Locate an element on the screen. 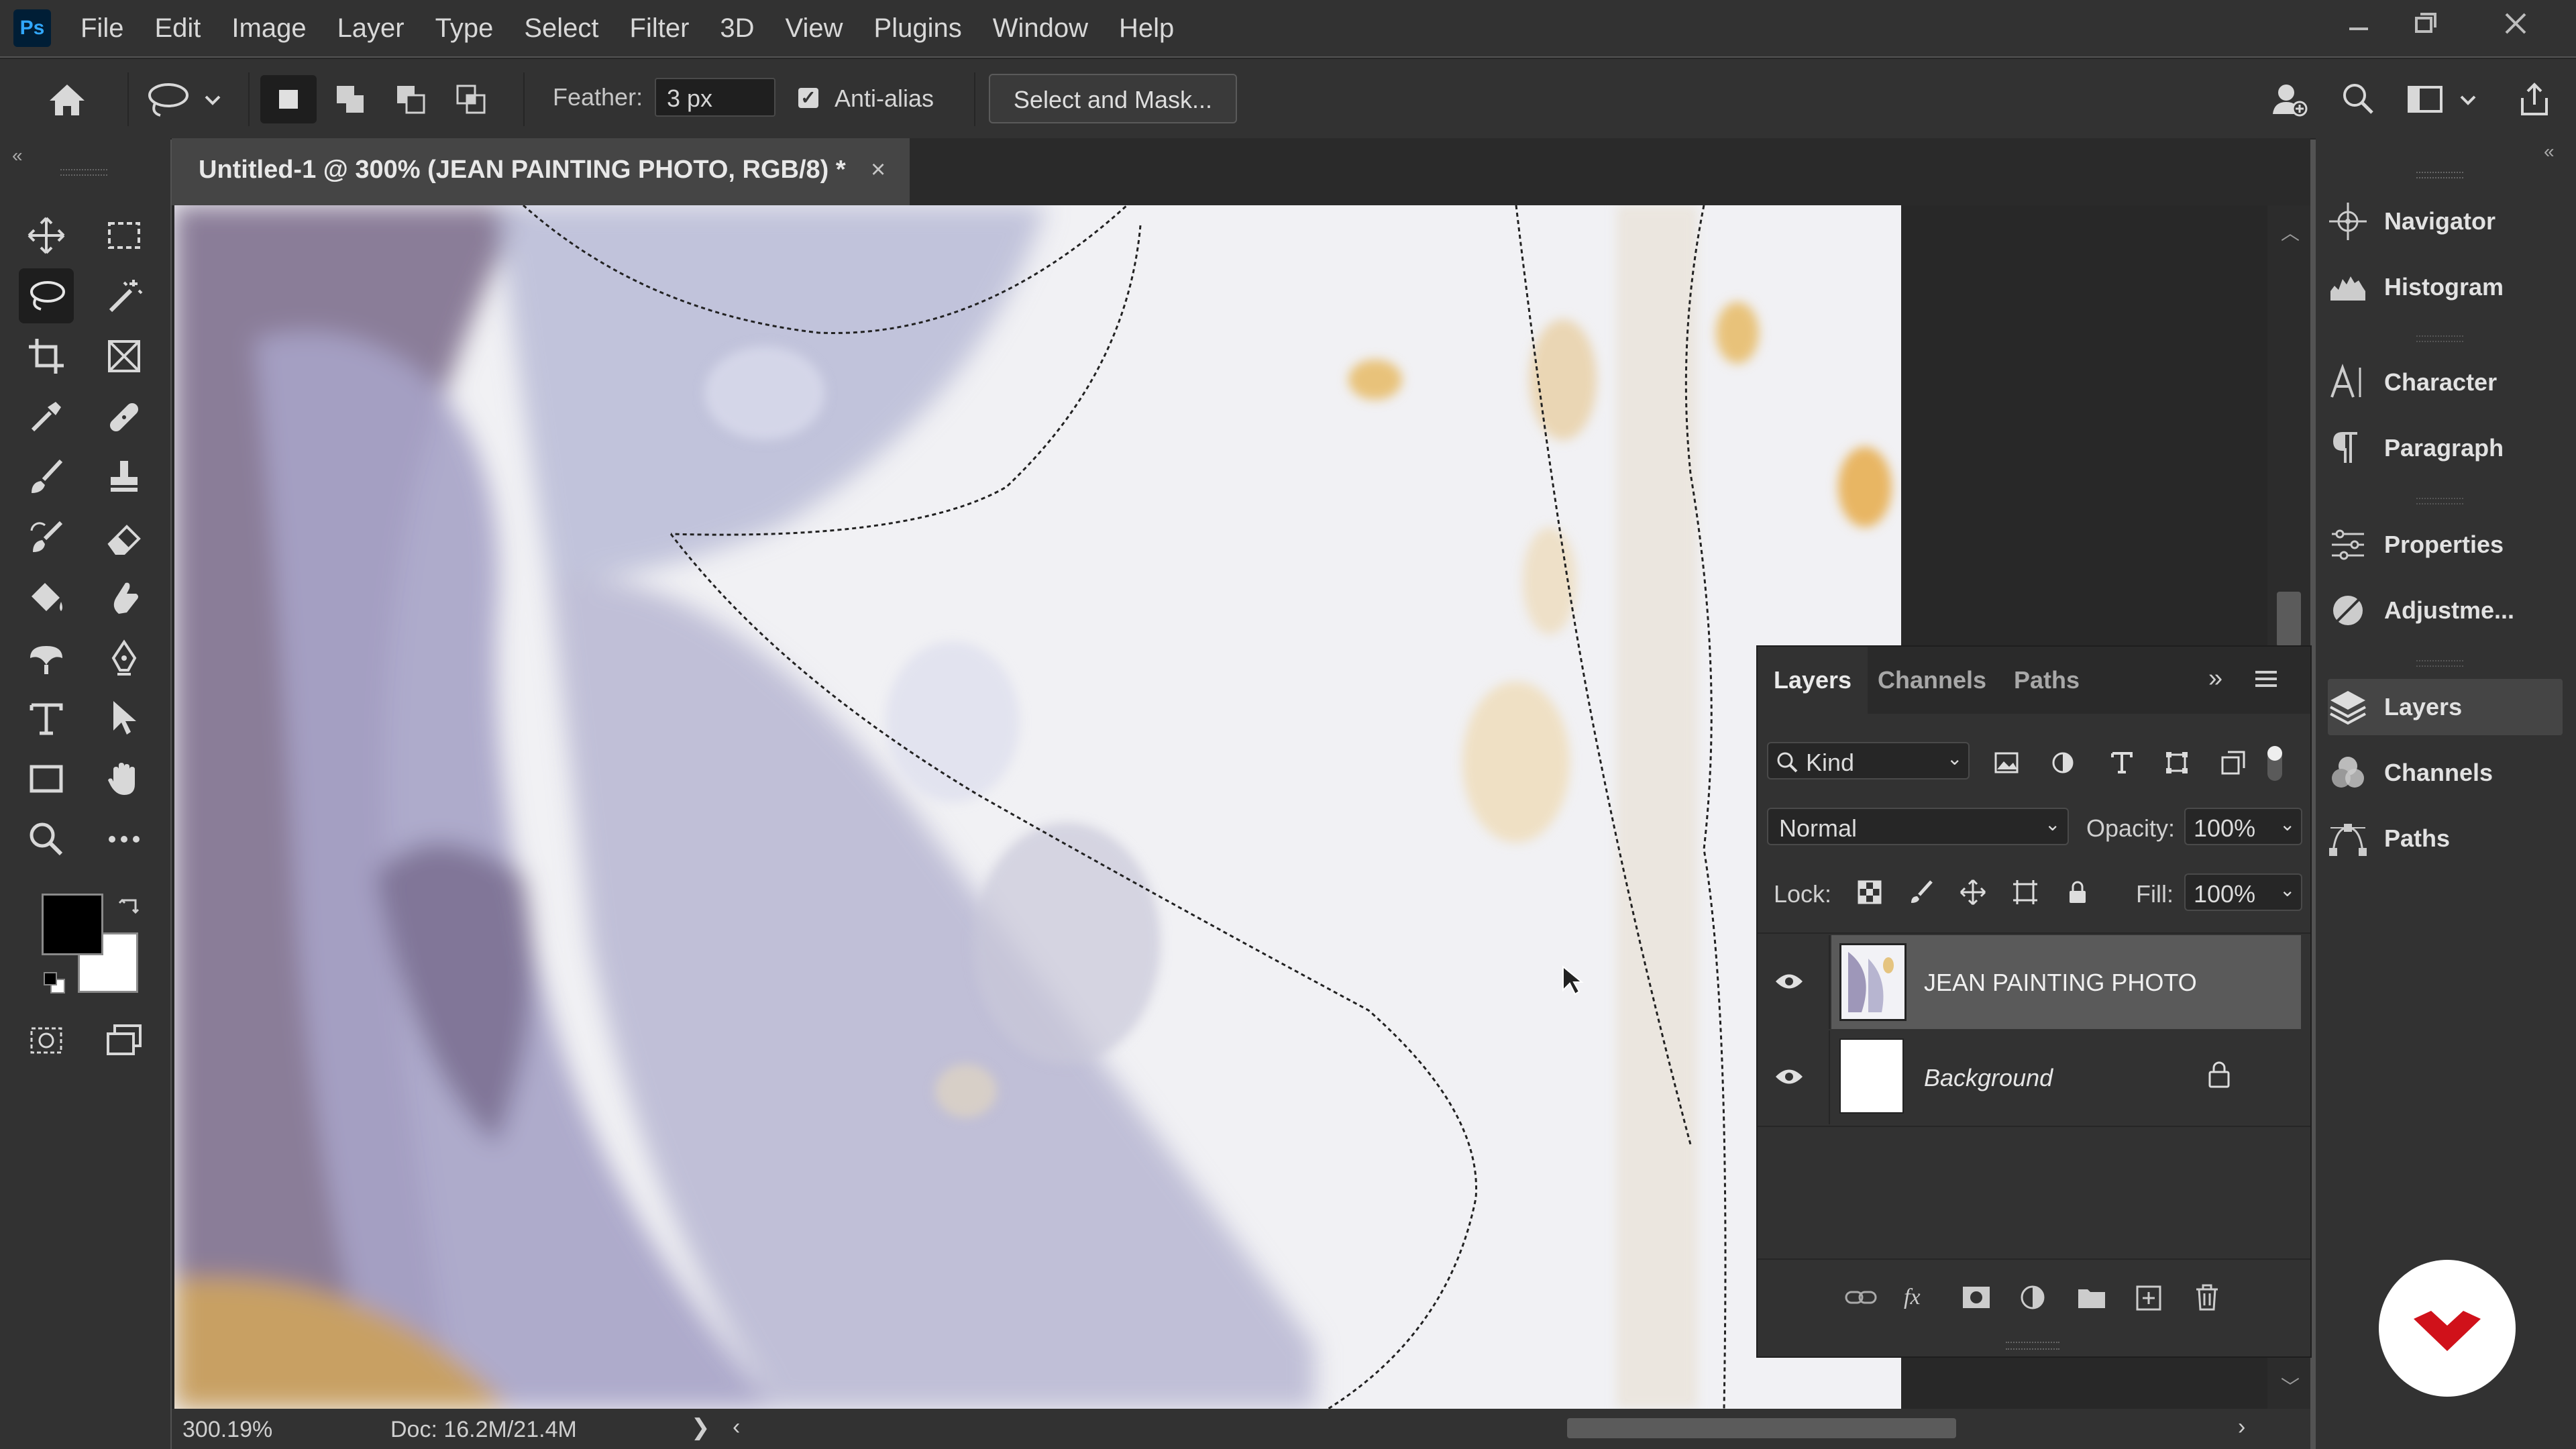 This screenshot has width=2576, height=1449. close-document-icon: × is located at coordinates (878, 170).